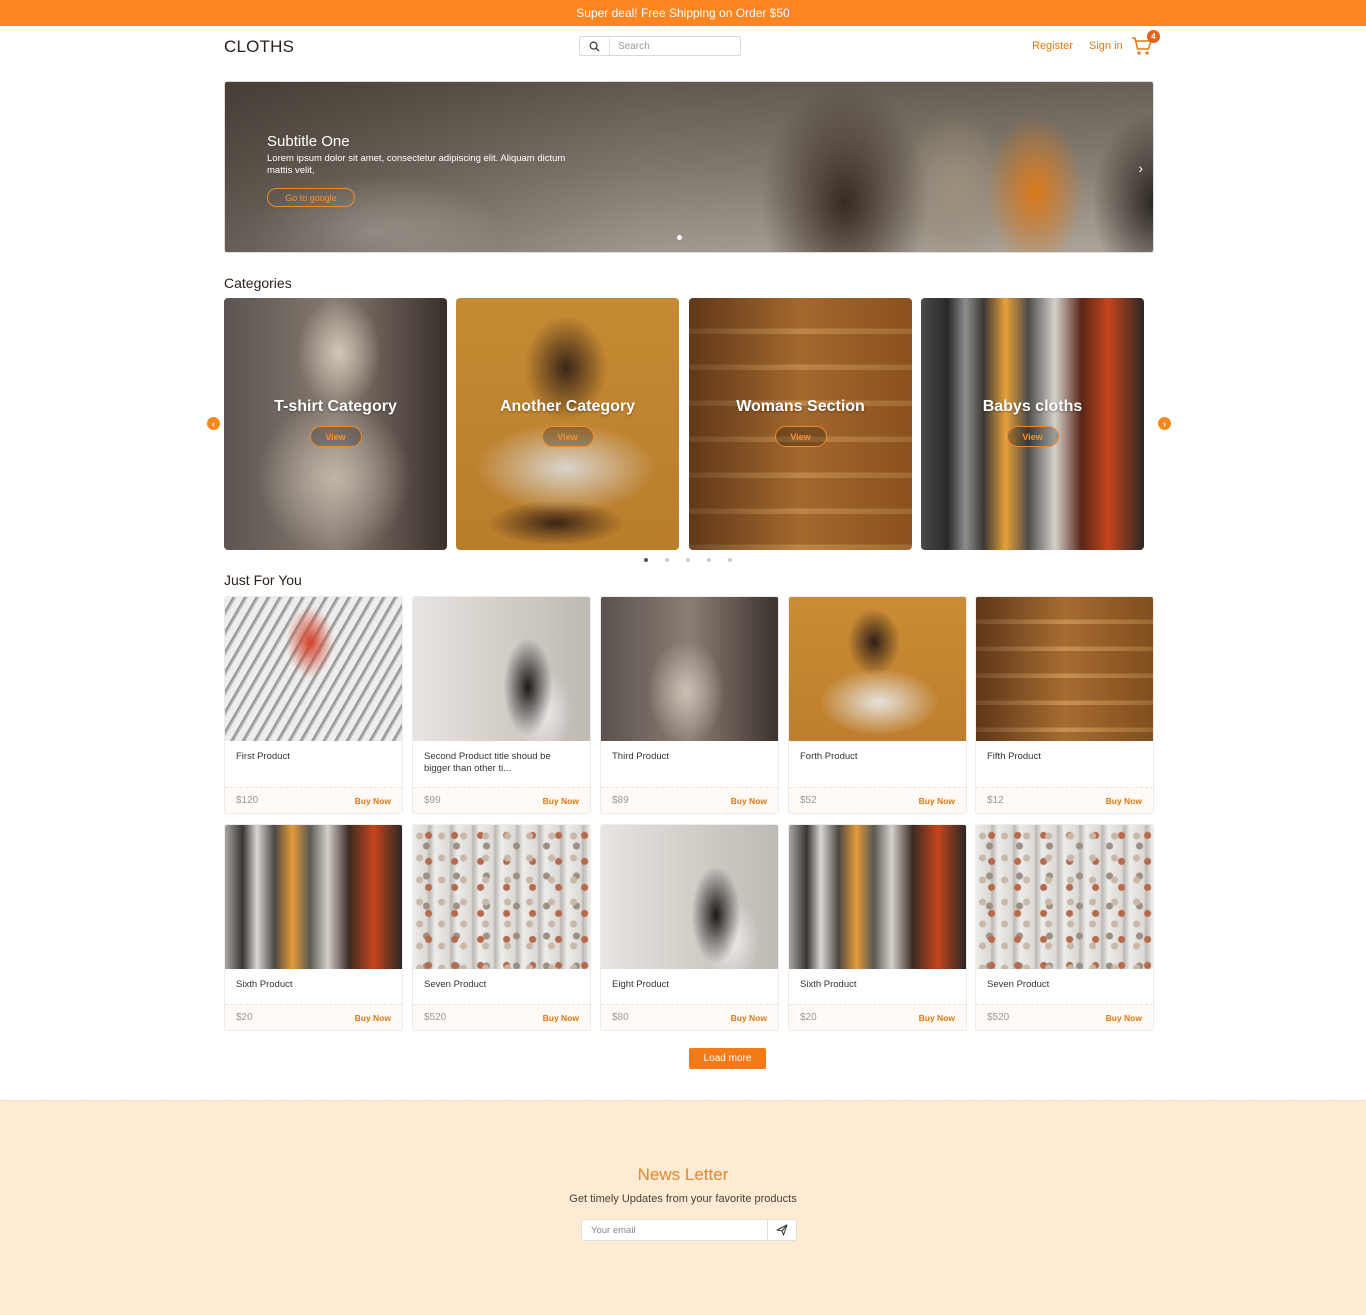 The width and height of the screenshot is (1366, 1315). What do you see at coordinates (800, 424) in the screenshot?
I see `category-card-womans: Womans Section View` at bounding box center [800, 424].